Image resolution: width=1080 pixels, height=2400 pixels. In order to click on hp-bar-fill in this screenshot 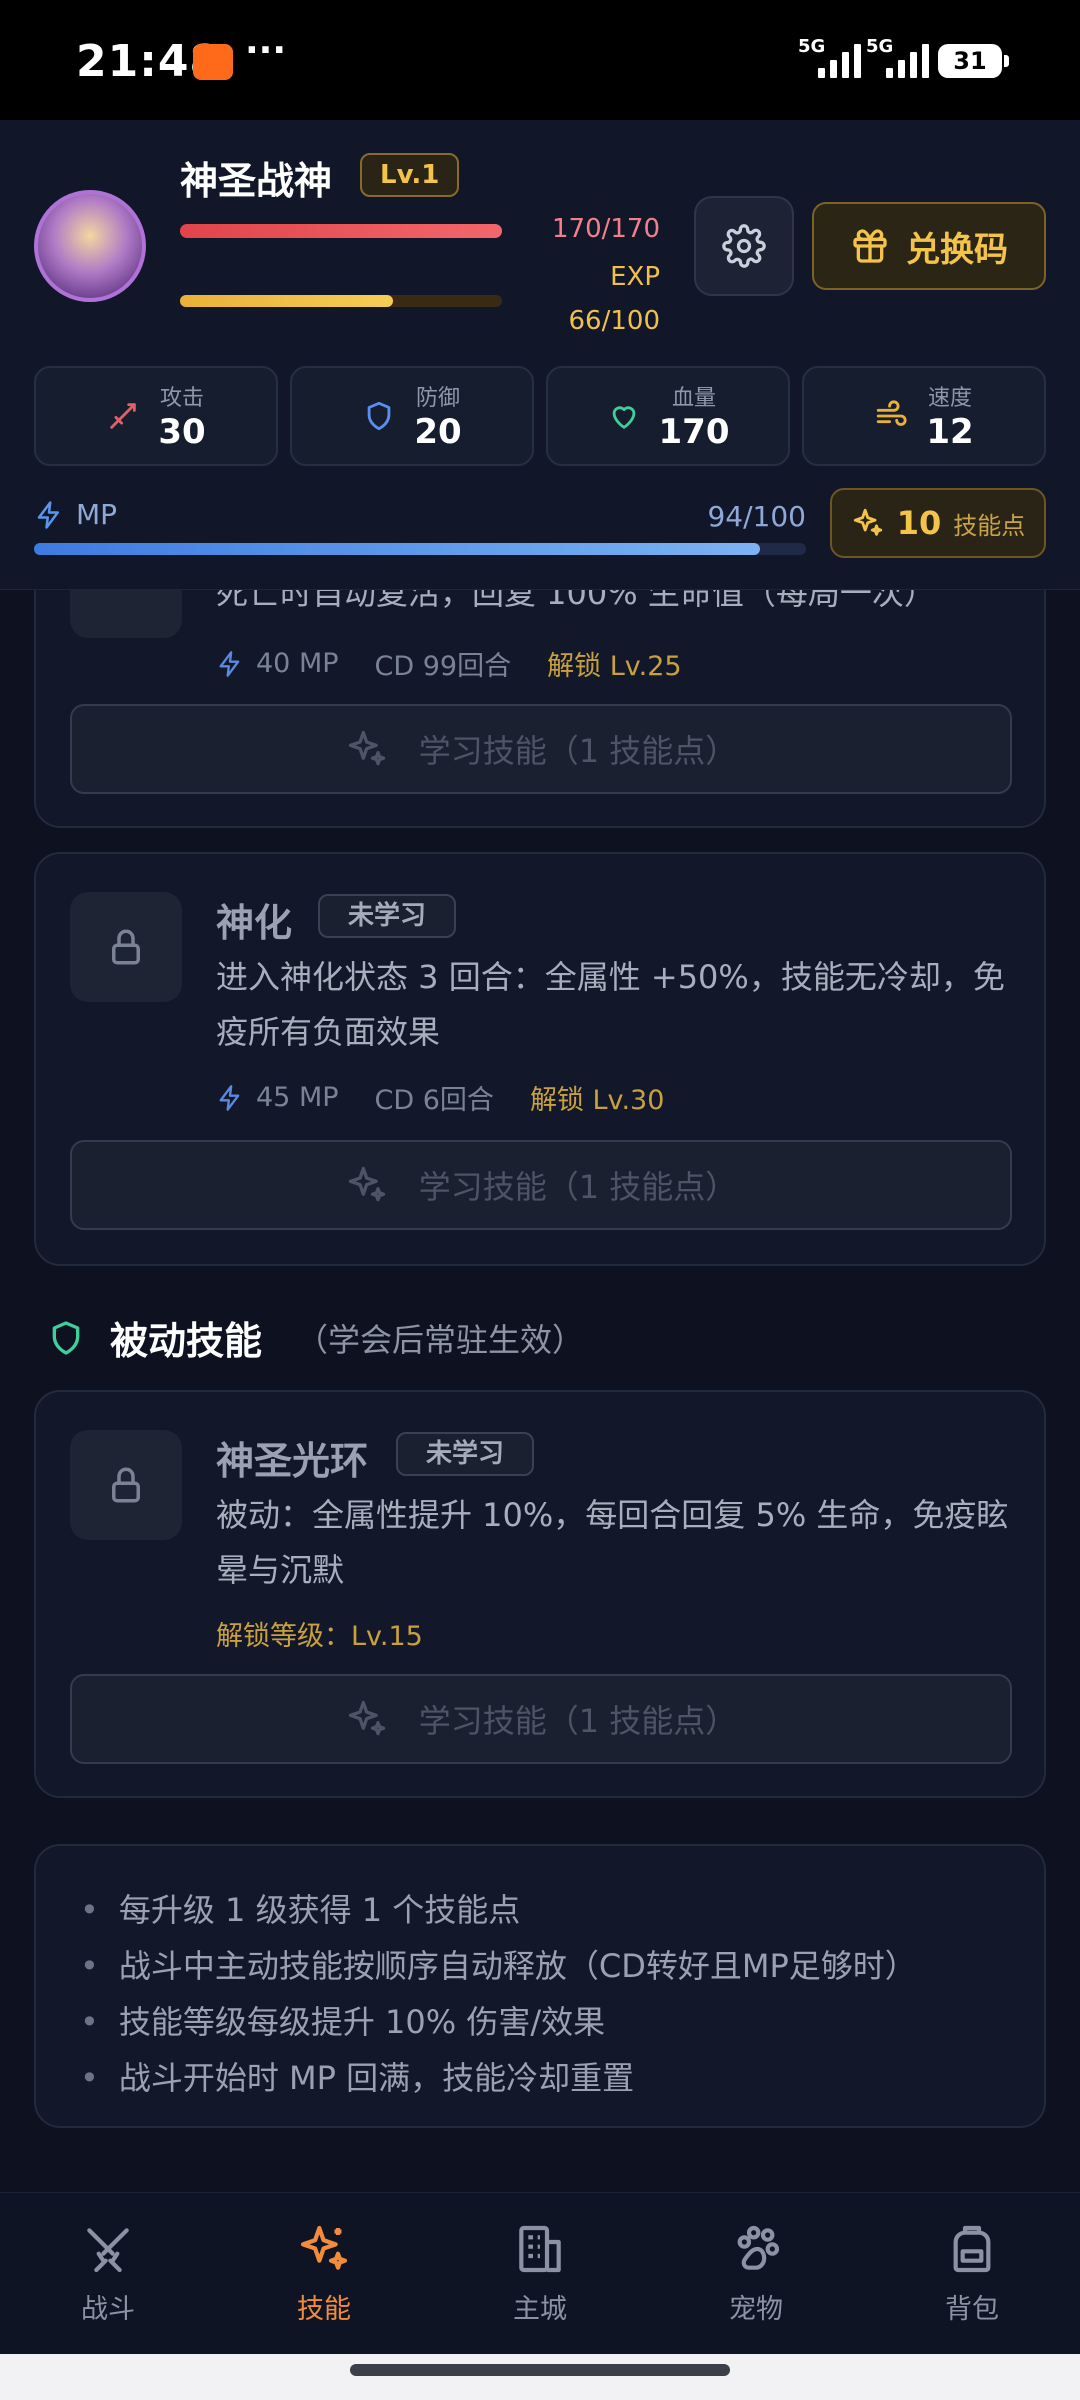, I will do `click(341, 231)`.